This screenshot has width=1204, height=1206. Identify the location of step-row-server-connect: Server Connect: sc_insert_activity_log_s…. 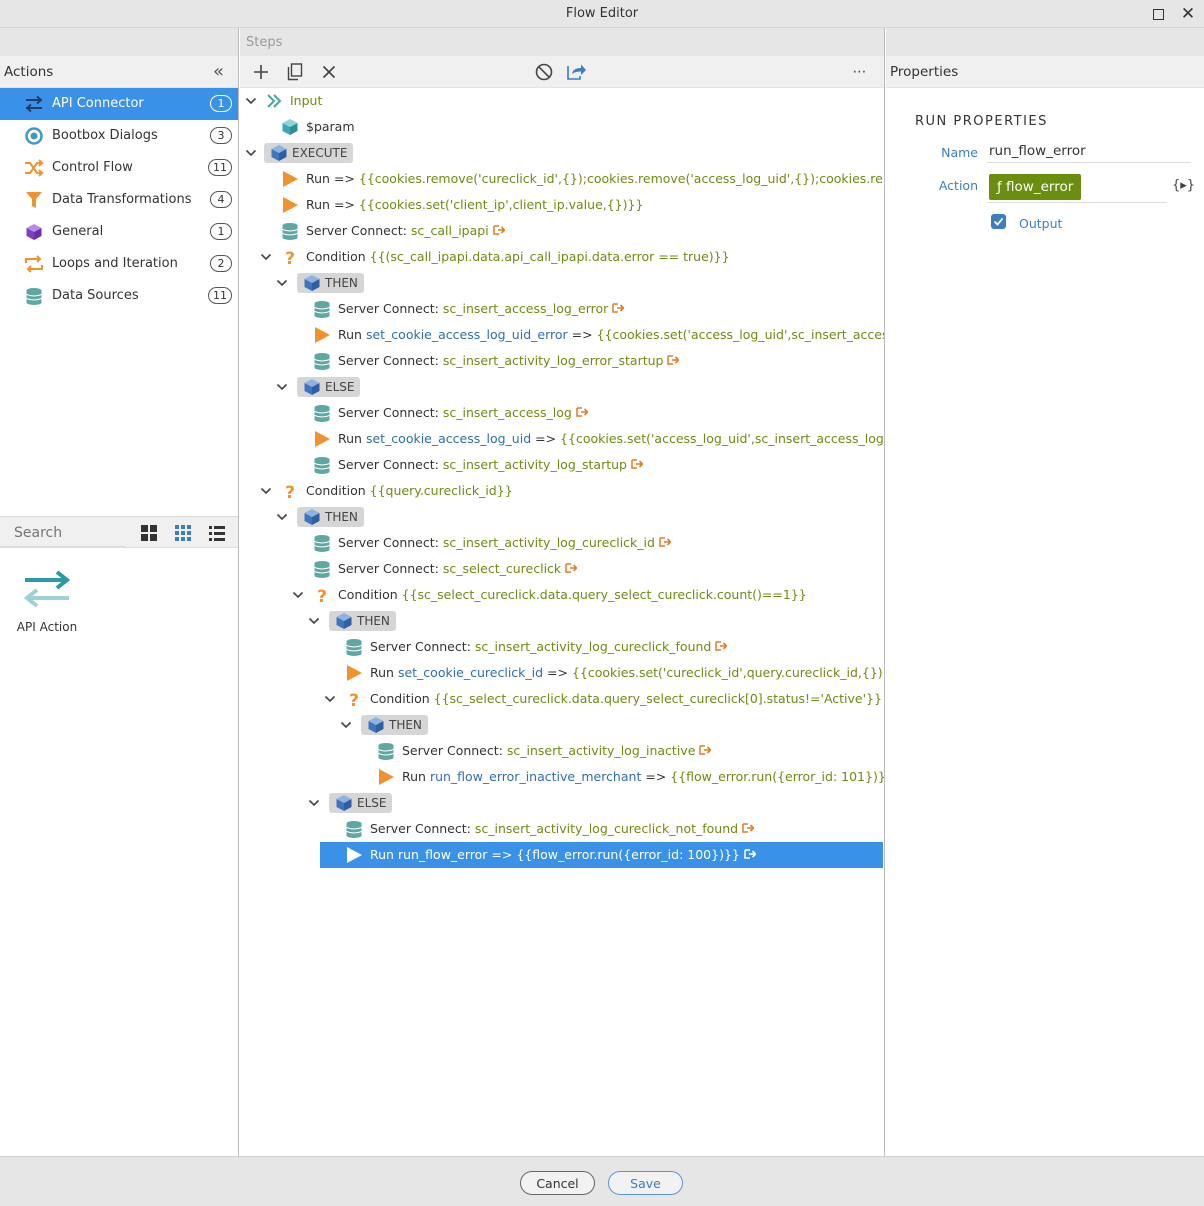
(562, 465).